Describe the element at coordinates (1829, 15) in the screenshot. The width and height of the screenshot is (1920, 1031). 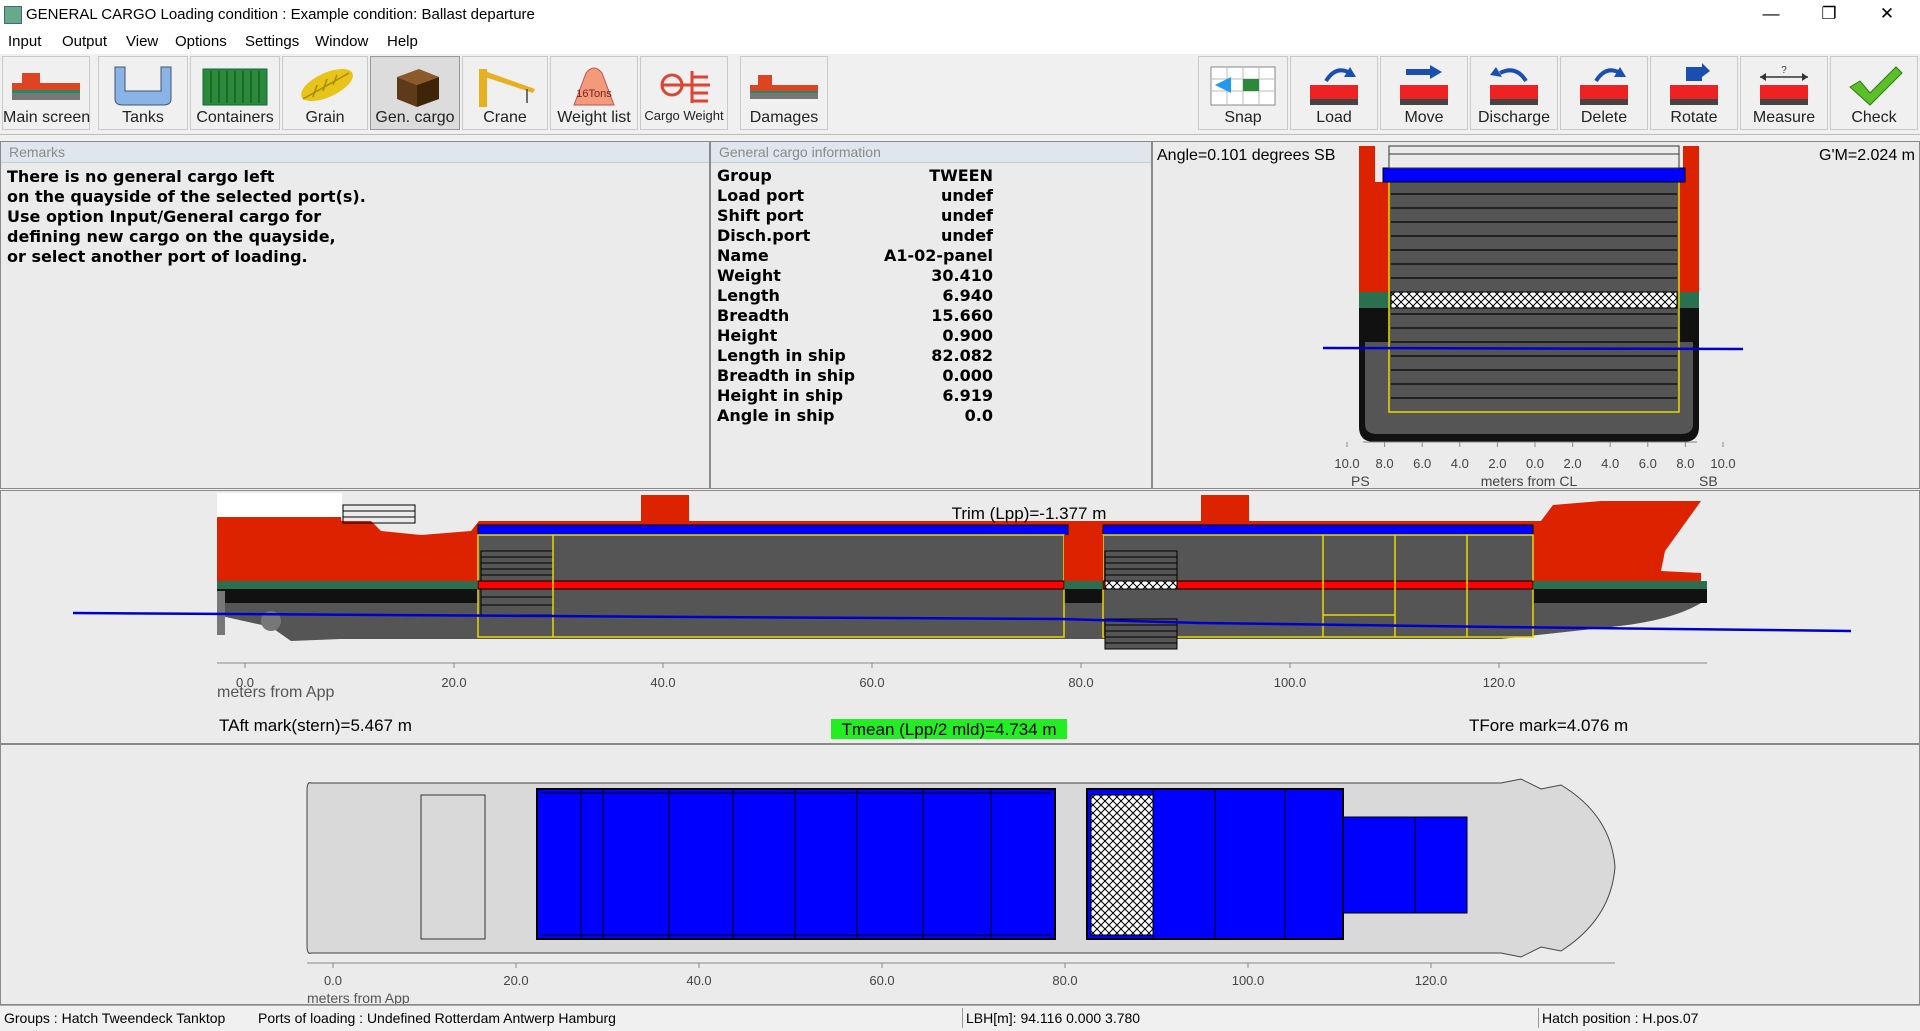
I see `restore-button: ❐` at that location.